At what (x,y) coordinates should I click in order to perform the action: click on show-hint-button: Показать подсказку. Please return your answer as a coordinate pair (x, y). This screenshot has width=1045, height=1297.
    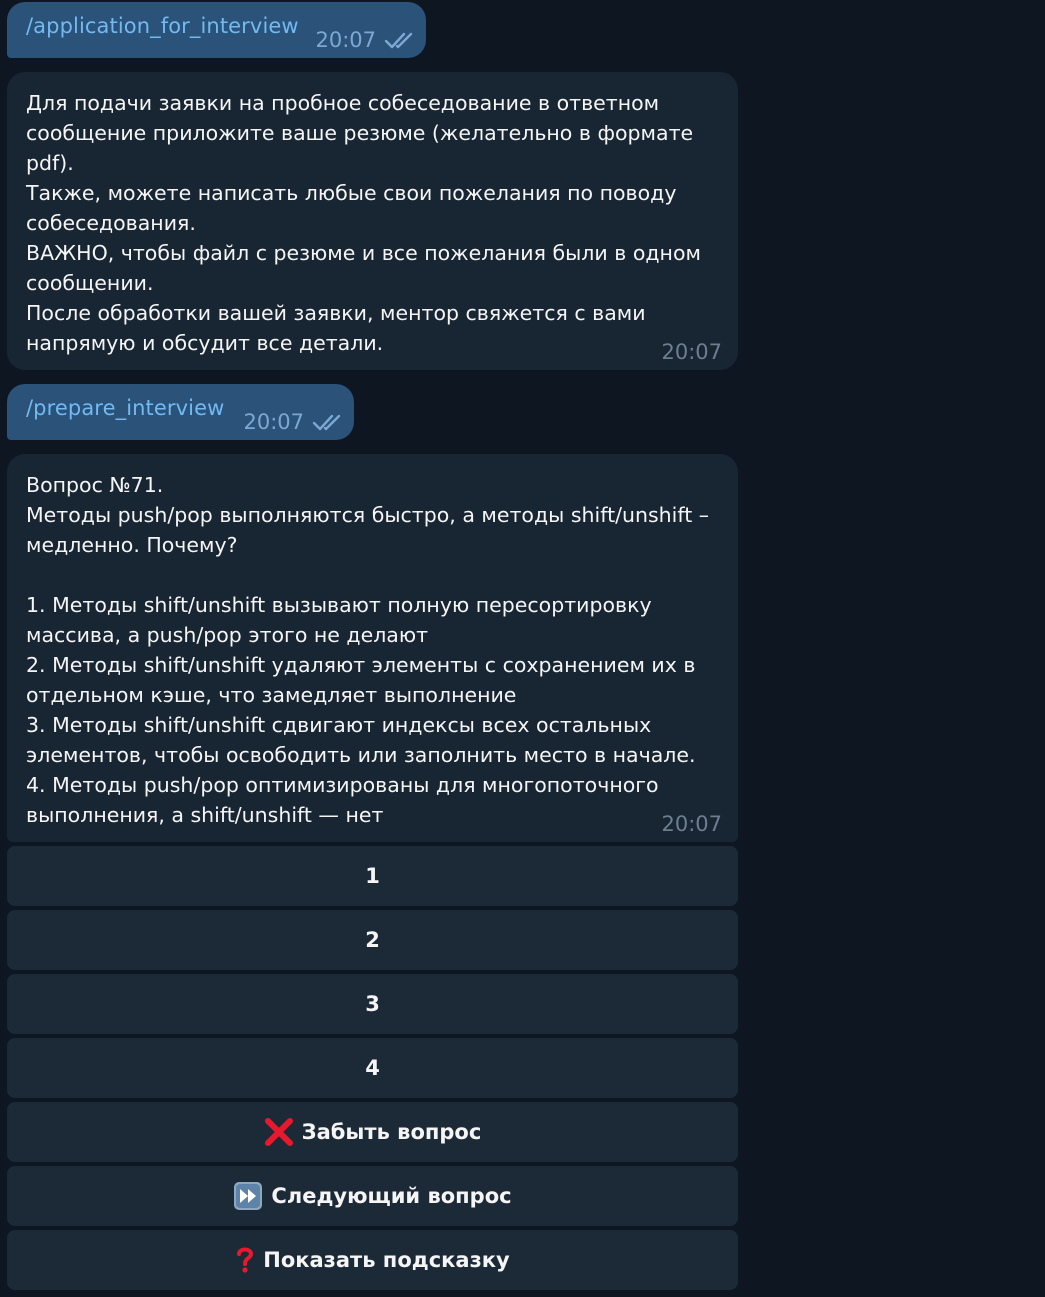
    Looking at the image, I should click on (372, 1260).